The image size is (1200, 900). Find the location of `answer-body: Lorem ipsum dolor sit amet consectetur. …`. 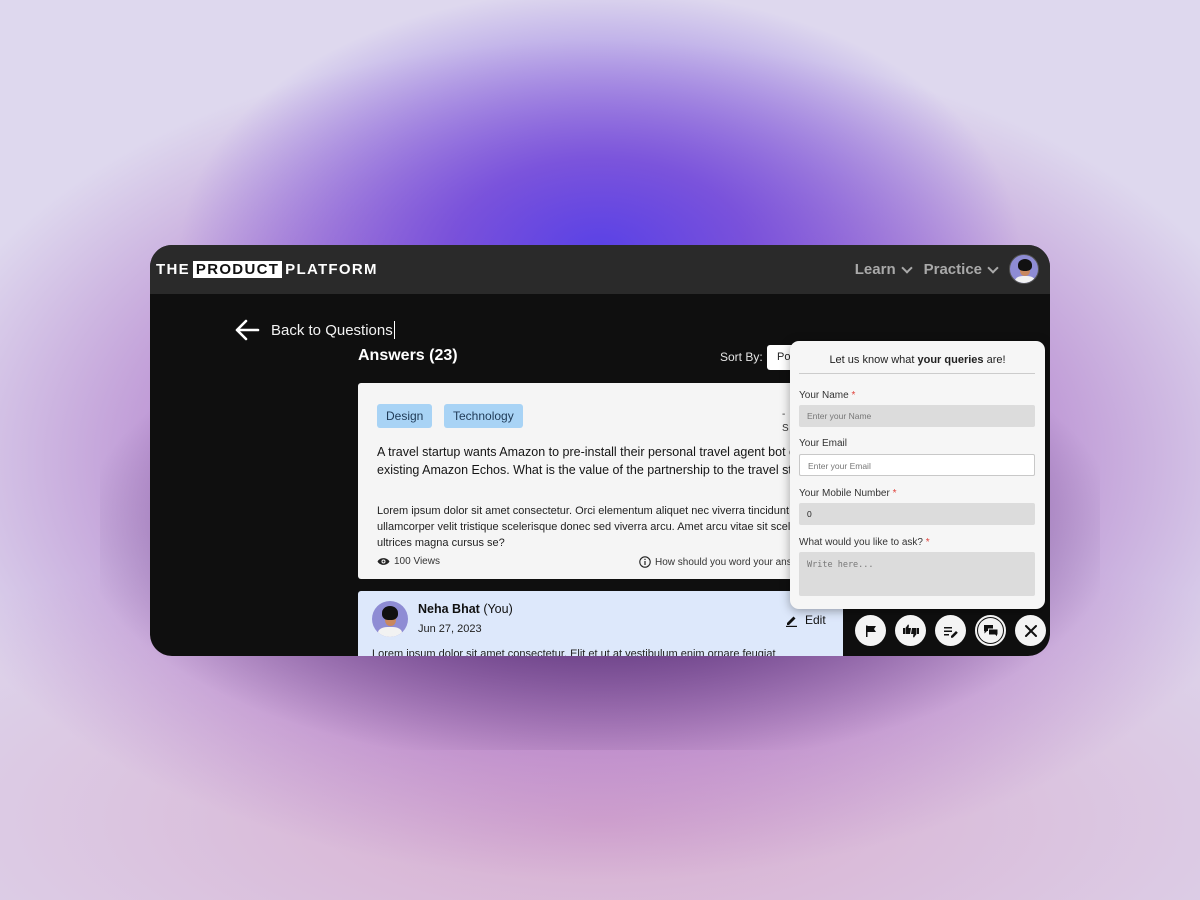

answer-body: Lorem ipsum dolor sit amet consectetur. … is located at coordinates (574, 652).